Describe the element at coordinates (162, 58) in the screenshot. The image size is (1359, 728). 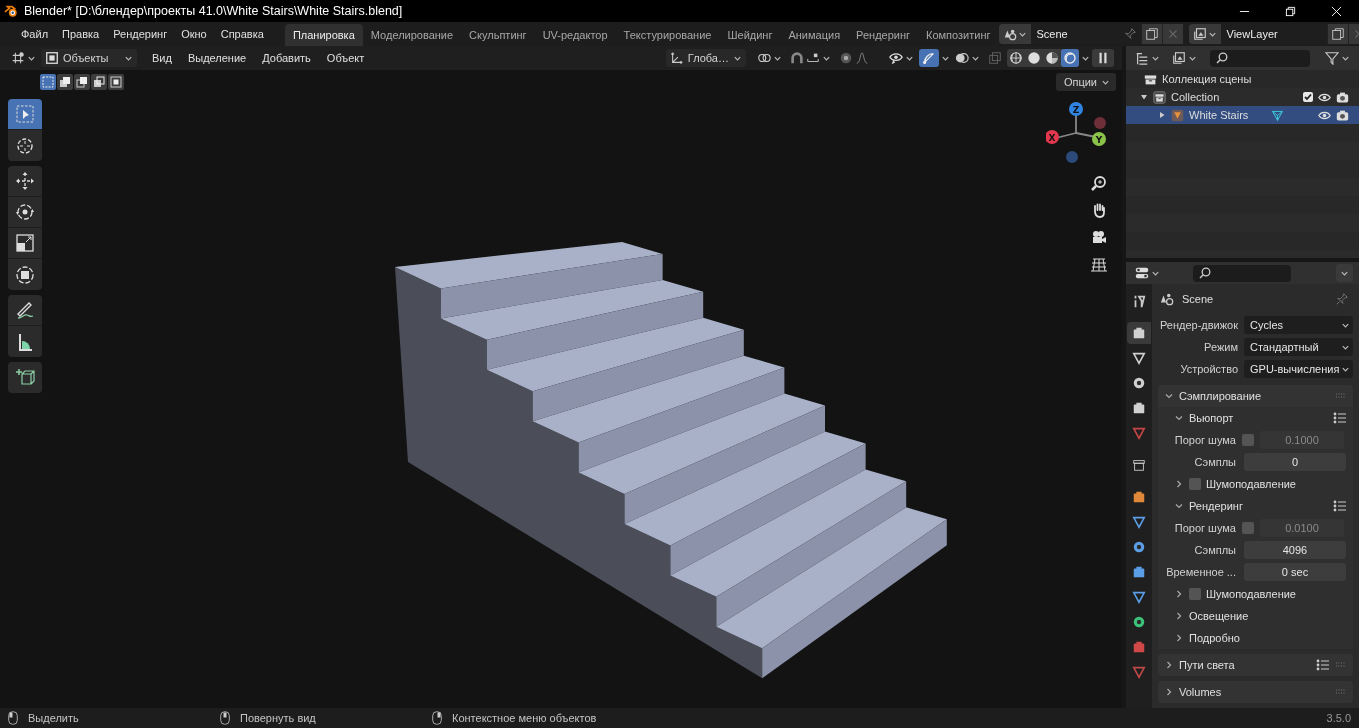
I see `menu-item: Вид` at that location.